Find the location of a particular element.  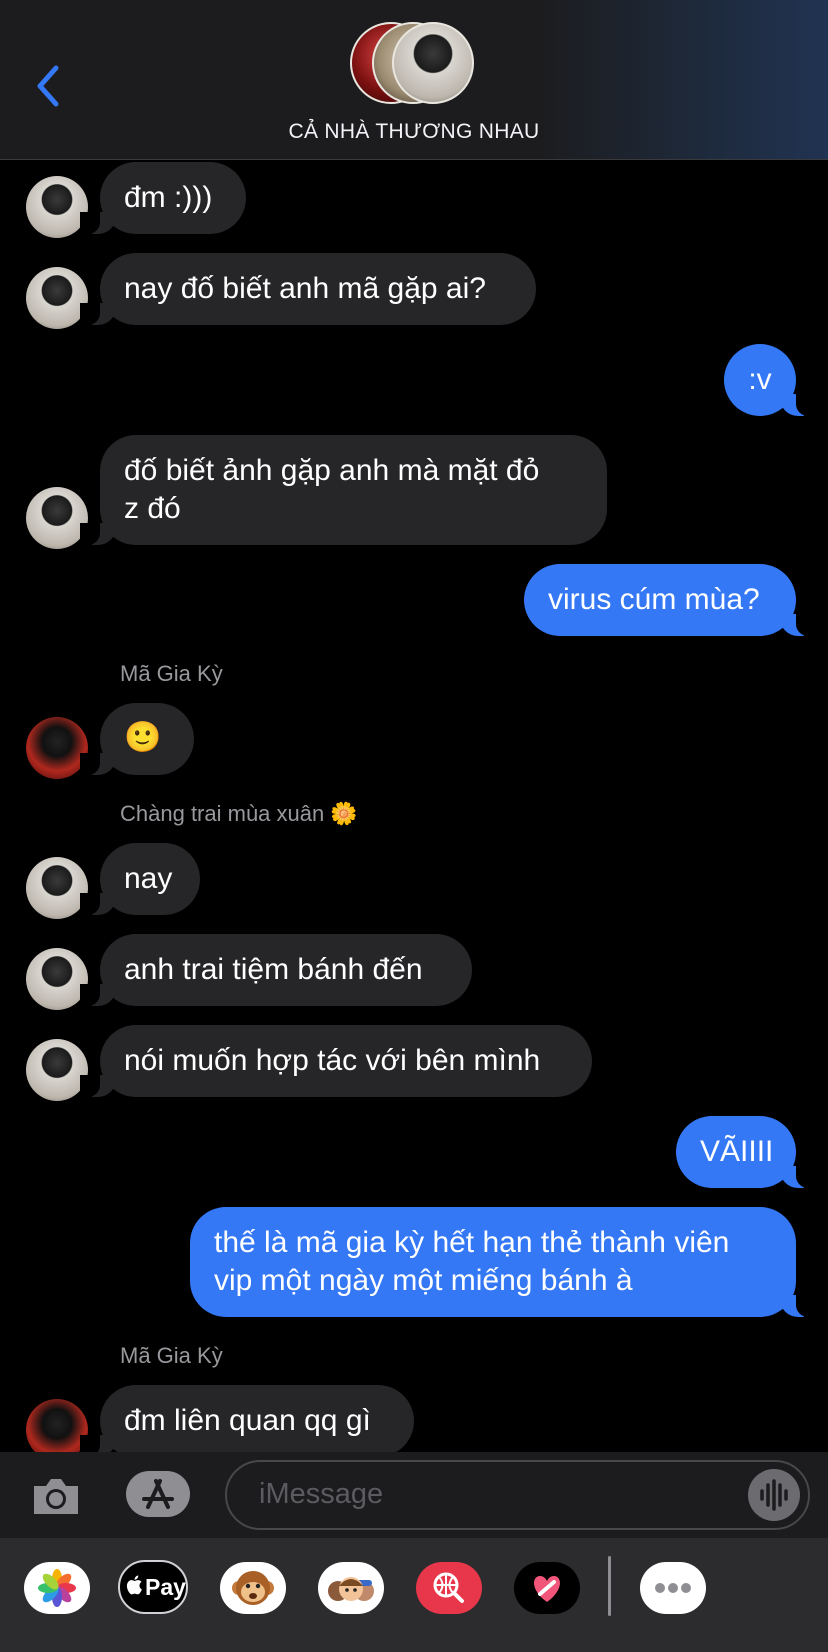

globe-search-icon is located at coordinates (448, 1587).